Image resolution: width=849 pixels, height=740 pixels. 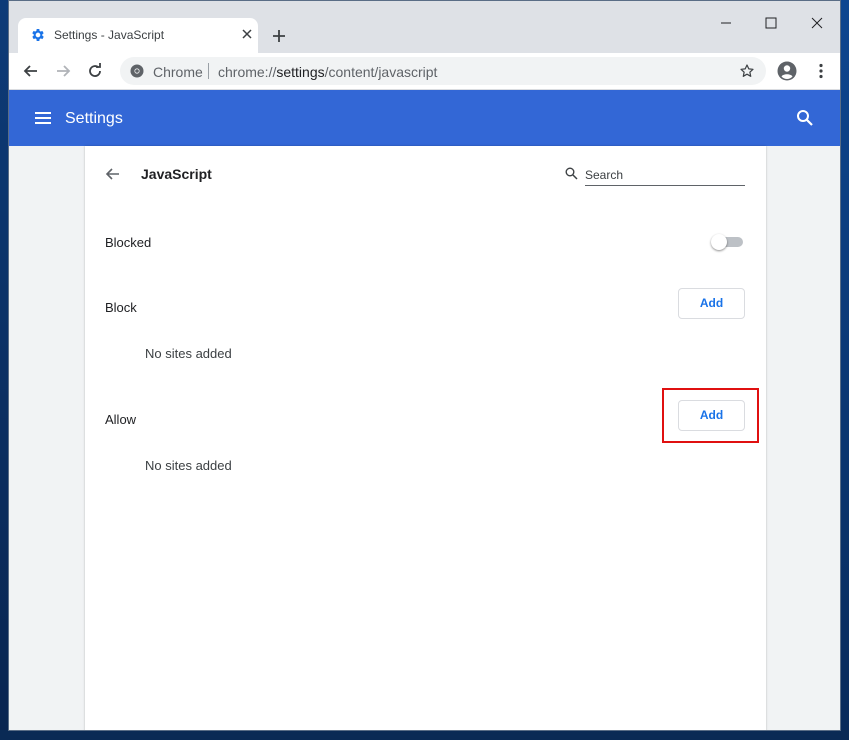 I want to click on allow-empty-text: No sites added, so click(x=188, y=465).